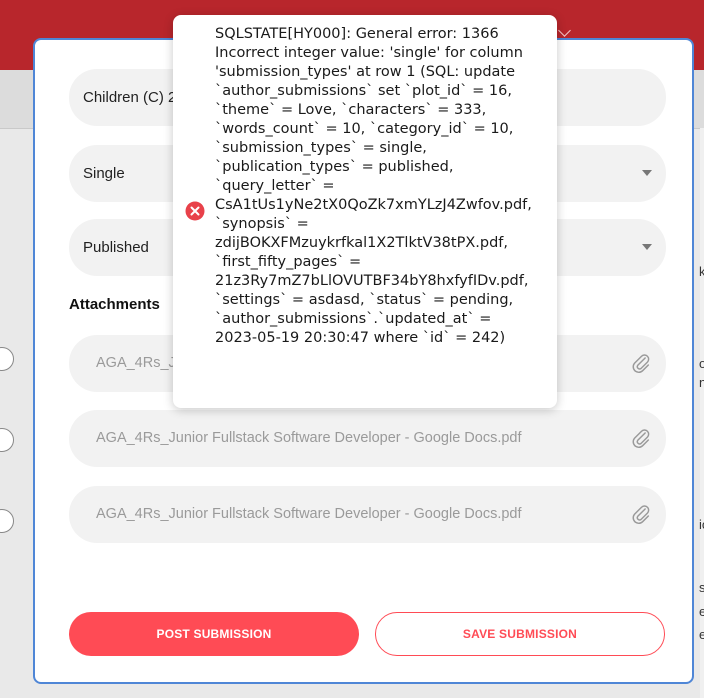  Describe the element at coordinates (116, 247) in the screenshot. I see `publication-type-value: Published` at that location.